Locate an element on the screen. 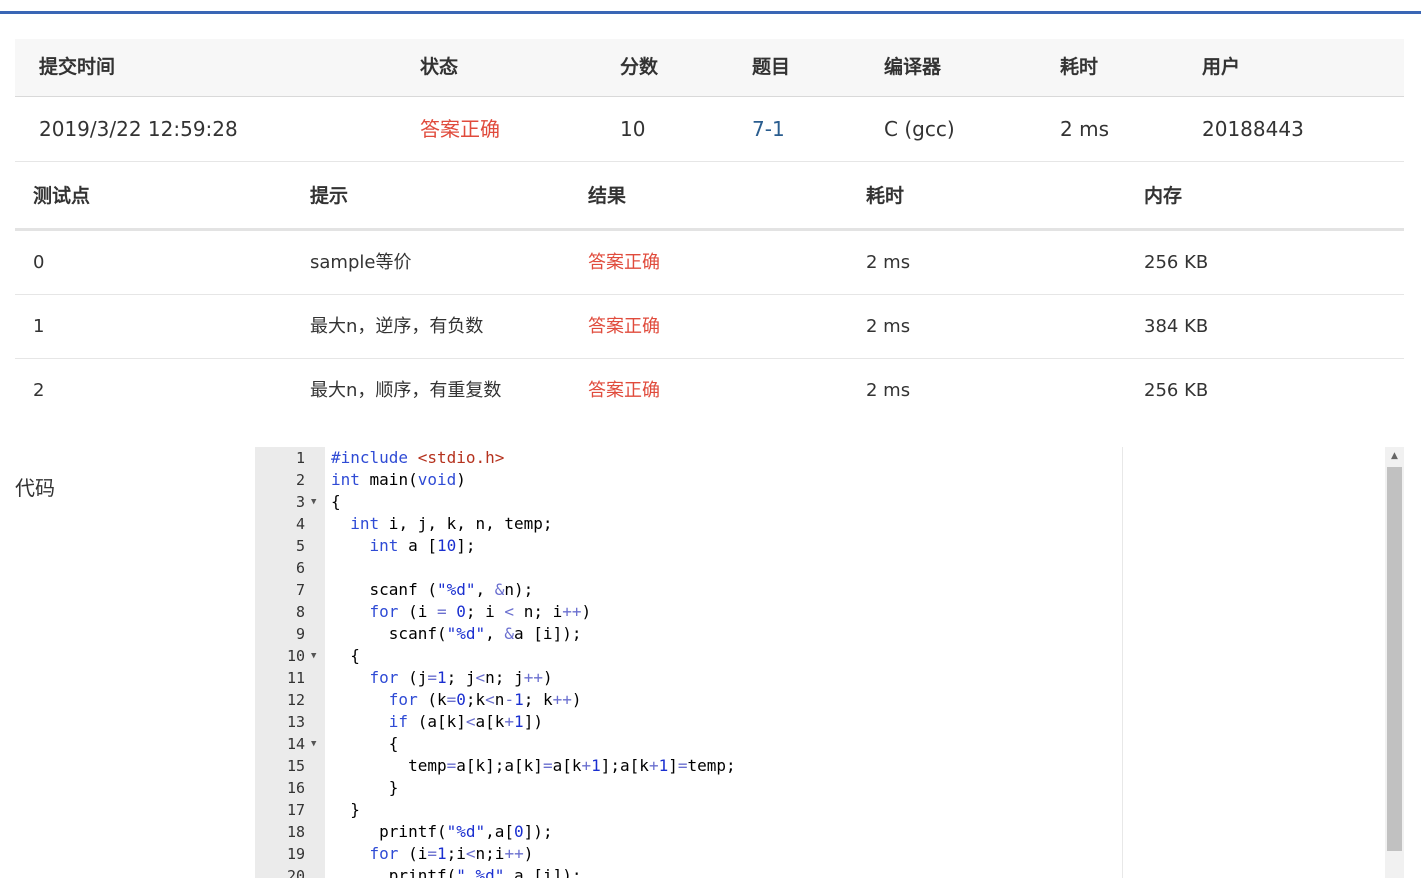 This screenshot has height=878, width=1421. editor-scrollbar: ▲ is located at coordinates (1394, 662).